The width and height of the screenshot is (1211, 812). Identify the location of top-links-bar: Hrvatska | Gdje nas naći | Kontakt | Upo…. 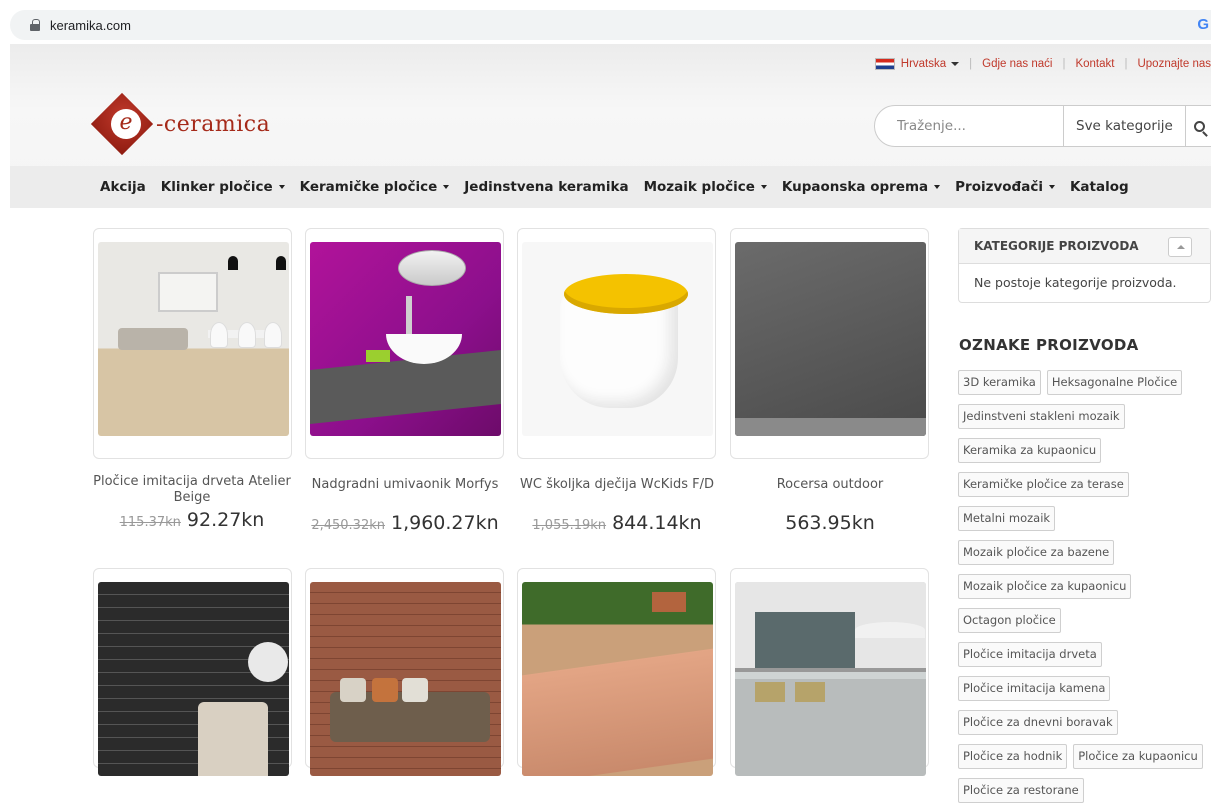
(1042, 64).